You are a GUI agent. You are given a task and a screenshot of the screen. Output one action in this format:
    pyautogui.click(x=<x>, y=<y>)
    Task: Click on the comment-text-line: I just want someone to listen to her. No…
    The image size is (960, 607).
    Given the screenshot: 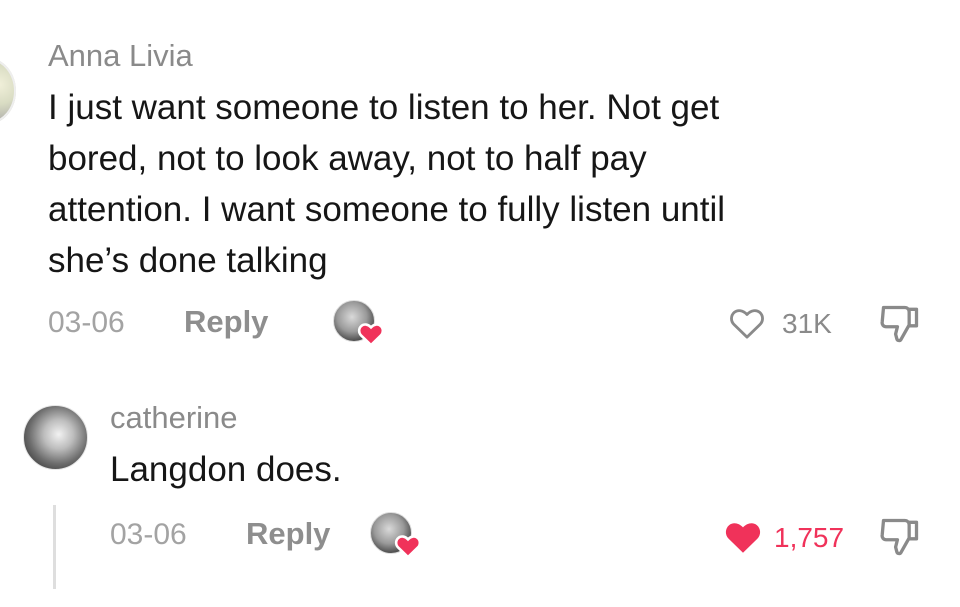 What is the action you would take?
    pyautogui.click(x=384, y=107)
    